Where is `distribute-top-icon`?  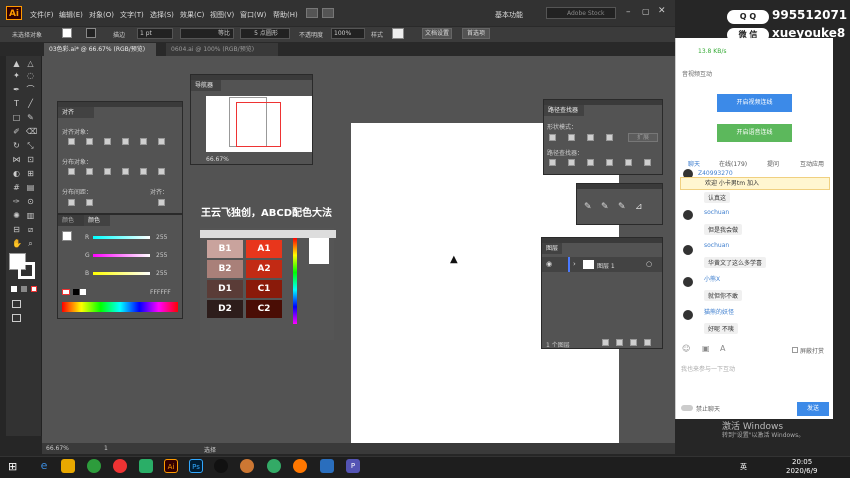
distribute-top-icon is located at coordinates (71, 171).